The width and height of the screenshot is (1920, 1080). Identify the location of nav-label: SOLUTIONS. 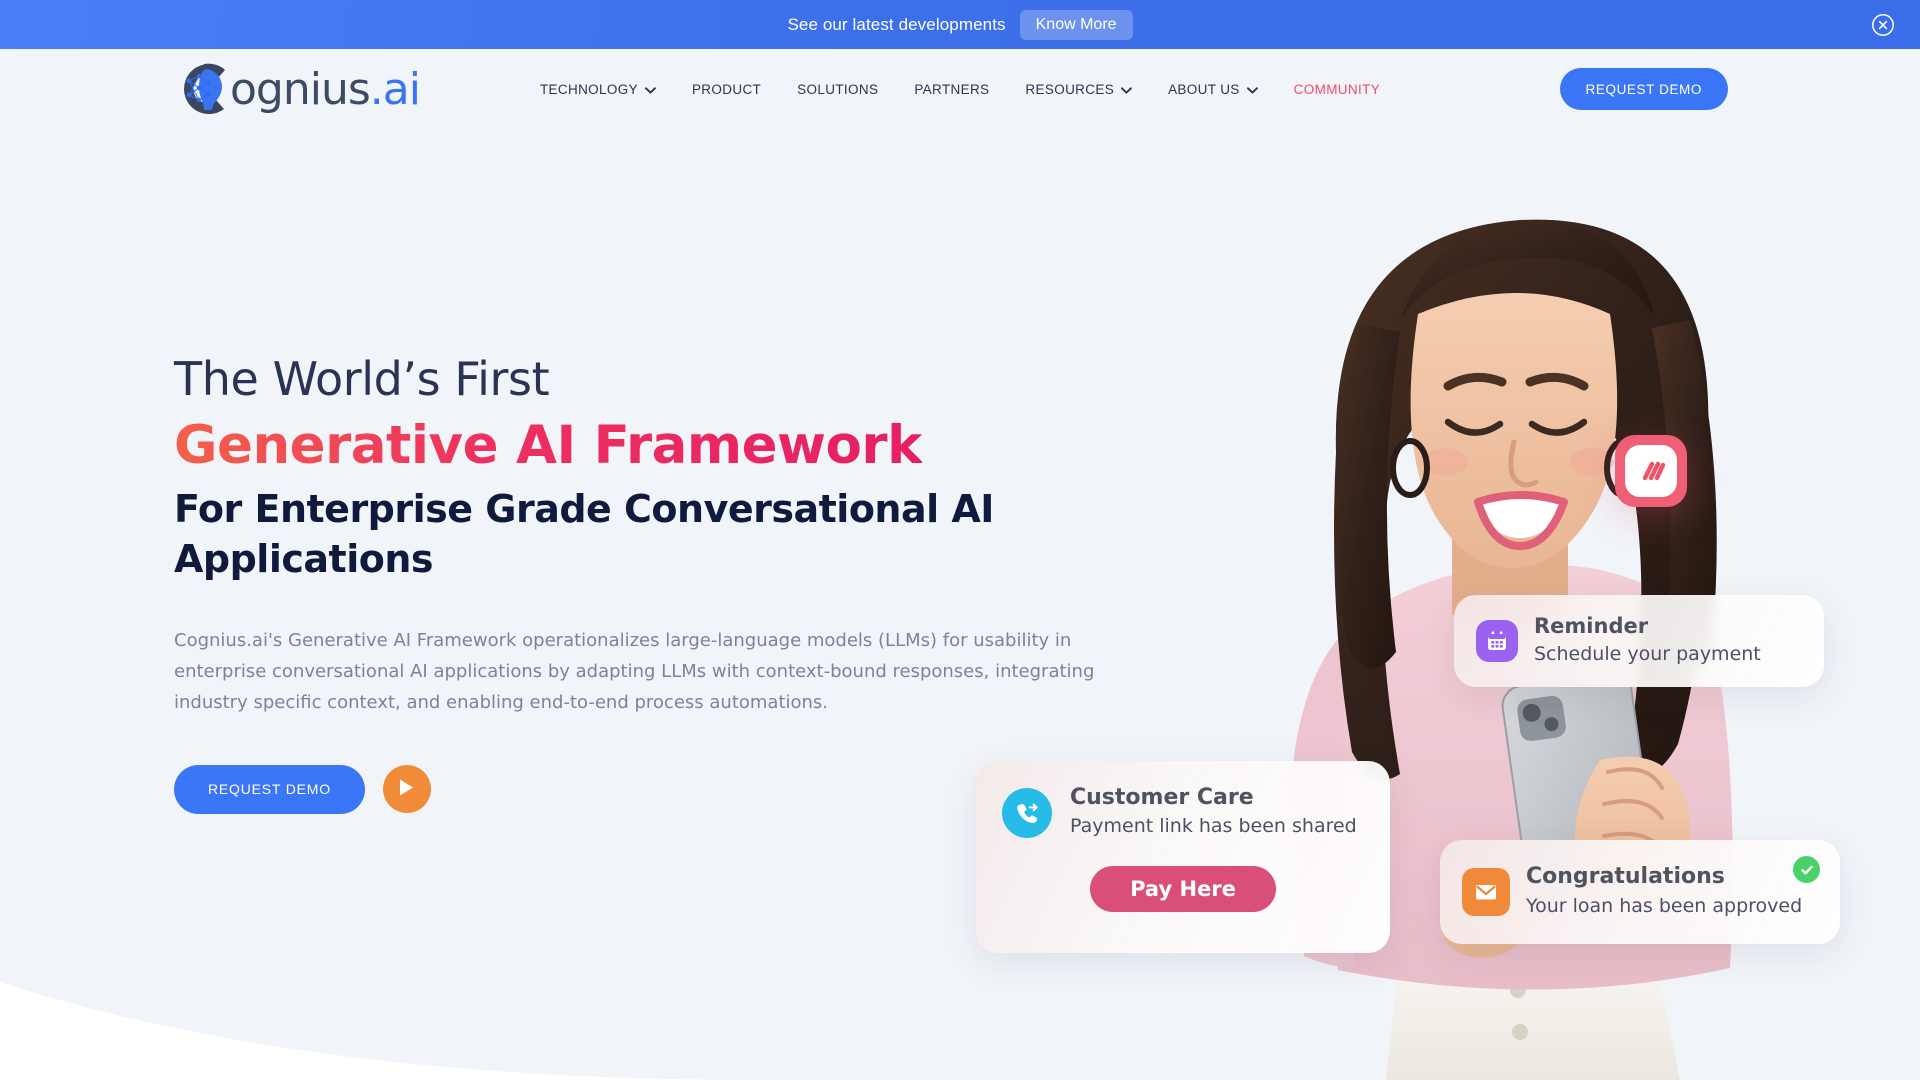
(838, 89).